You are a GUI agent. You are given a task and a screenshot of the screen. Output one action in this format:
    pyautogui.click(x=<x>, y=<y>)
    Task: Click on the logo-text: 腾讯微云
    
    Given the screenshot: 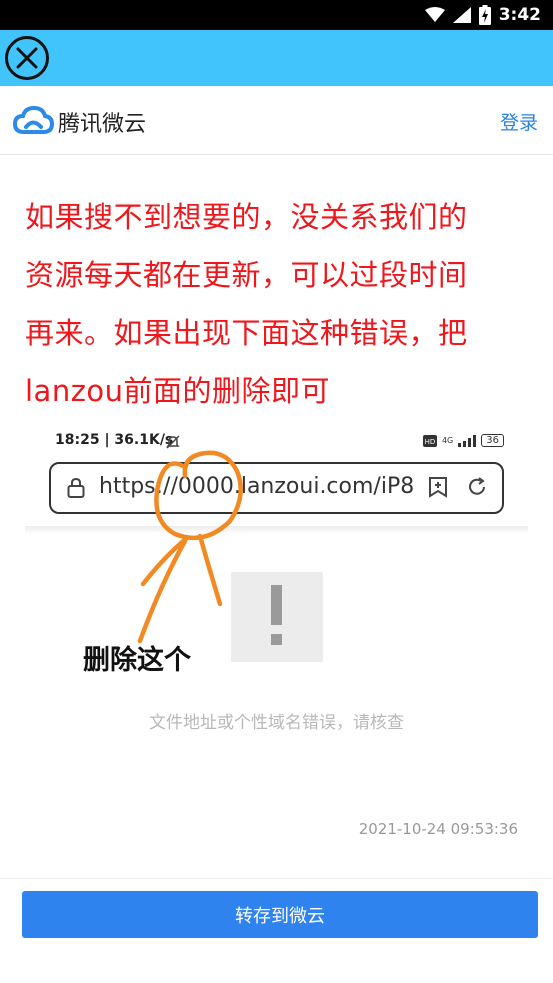 What is the action you would take?
    pyautogui.click(x=102, y=124)
    